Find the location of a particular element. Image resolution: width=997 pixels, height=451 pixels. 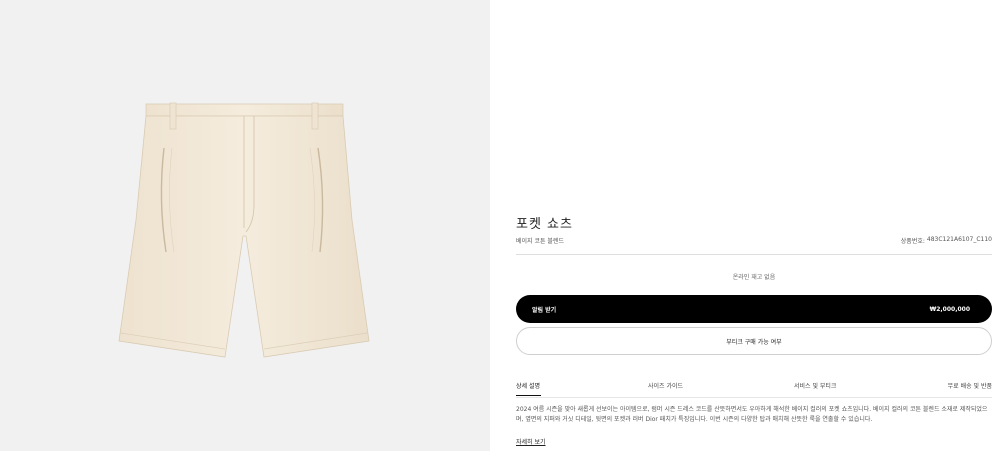

sku-value: 483C121A6107_C110 is located at coordinates (959, 239).